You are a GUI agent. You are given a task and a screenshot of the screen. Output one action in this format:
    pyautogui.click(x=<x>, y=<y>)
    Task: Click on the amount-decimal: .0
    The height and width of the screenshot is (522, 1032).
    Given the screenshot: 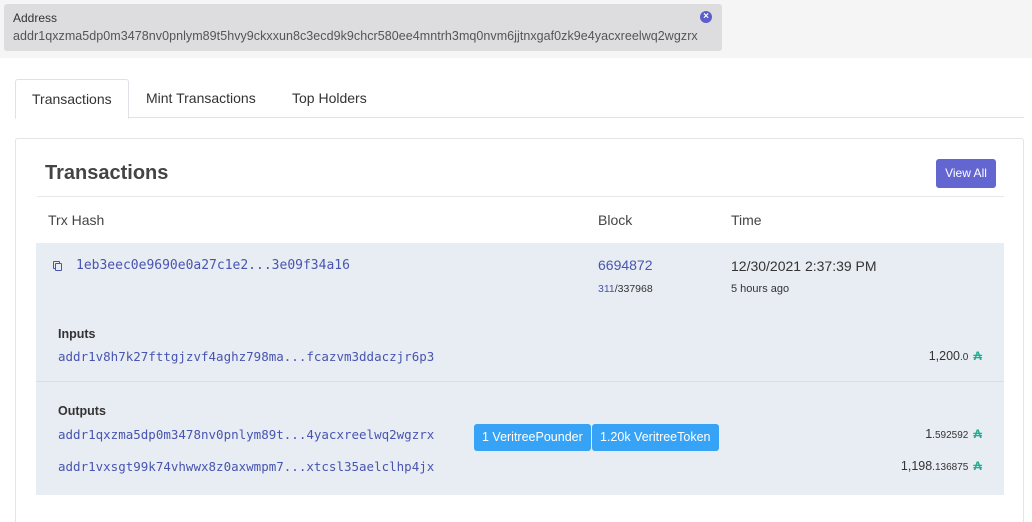 What is the action you would take?
    pyautogui.click(x=964, y=357)
    